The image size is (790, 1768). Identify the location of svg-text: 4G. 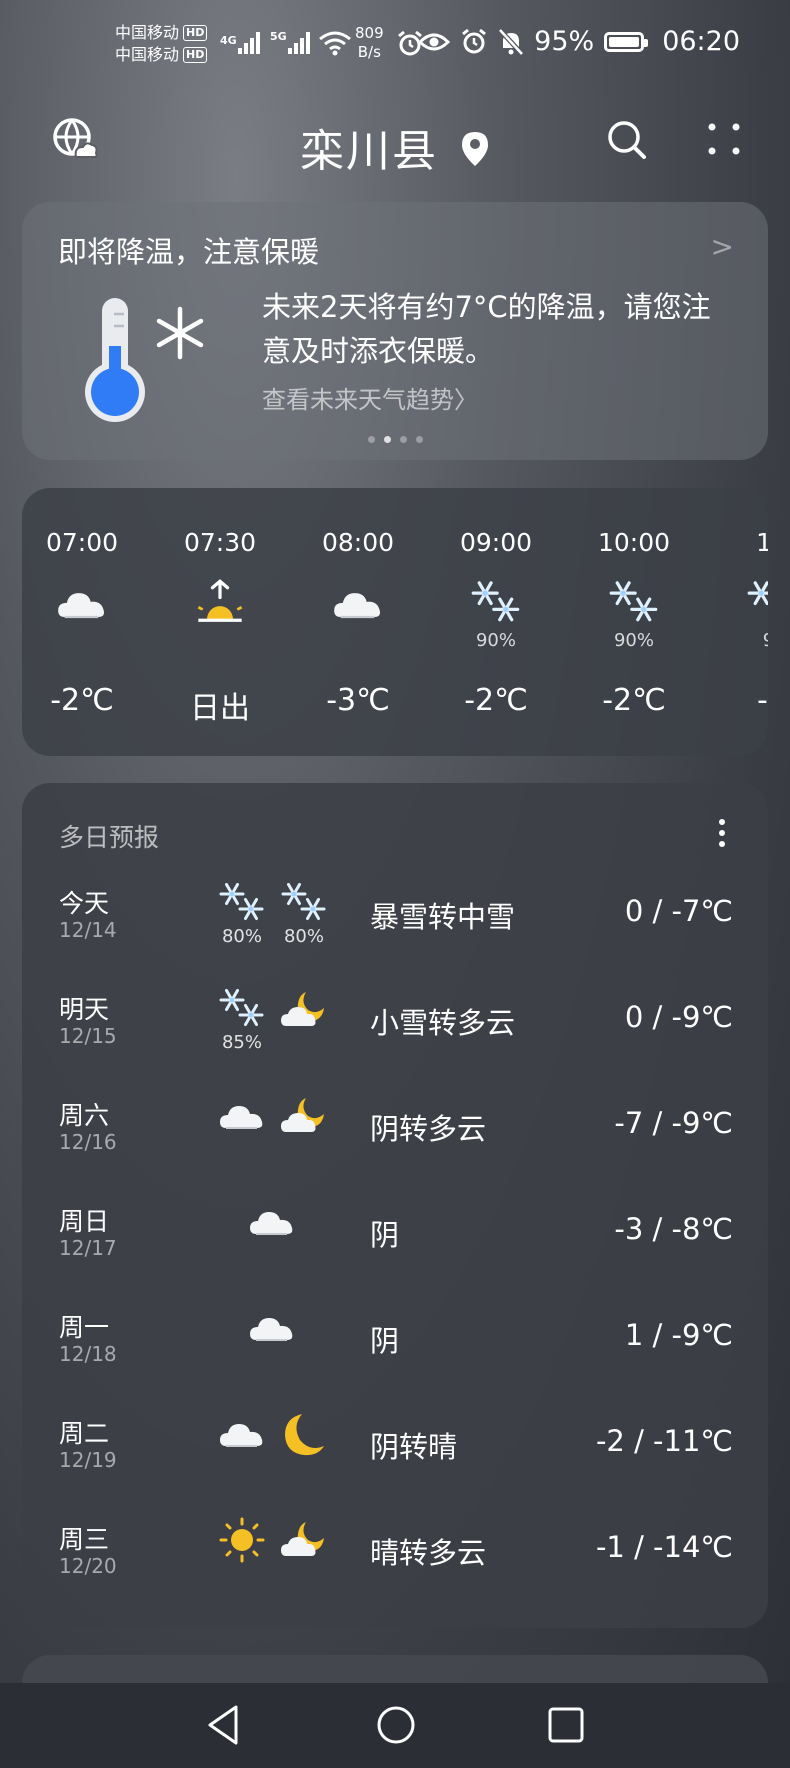
(228, 40).